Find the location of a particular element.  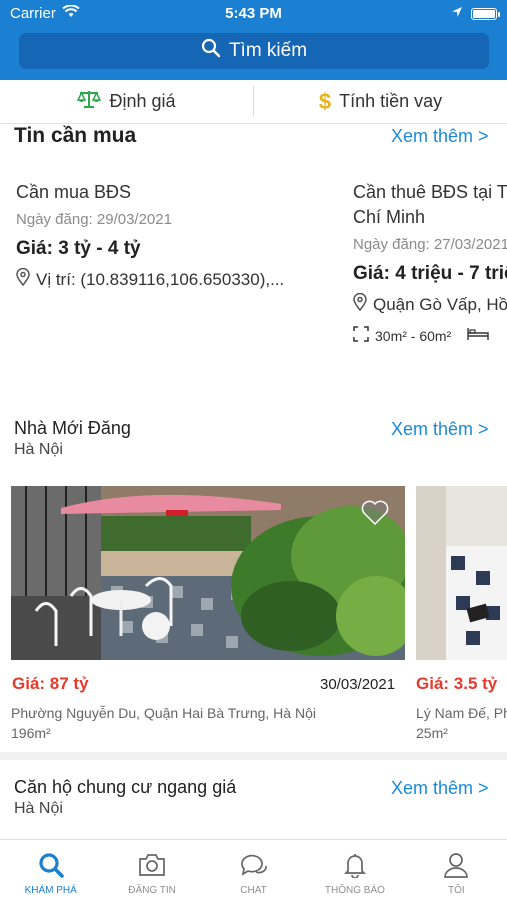

location-text: Quận Gò Vấp, Hồ Chí Minh is located at coordinates (440, 304).